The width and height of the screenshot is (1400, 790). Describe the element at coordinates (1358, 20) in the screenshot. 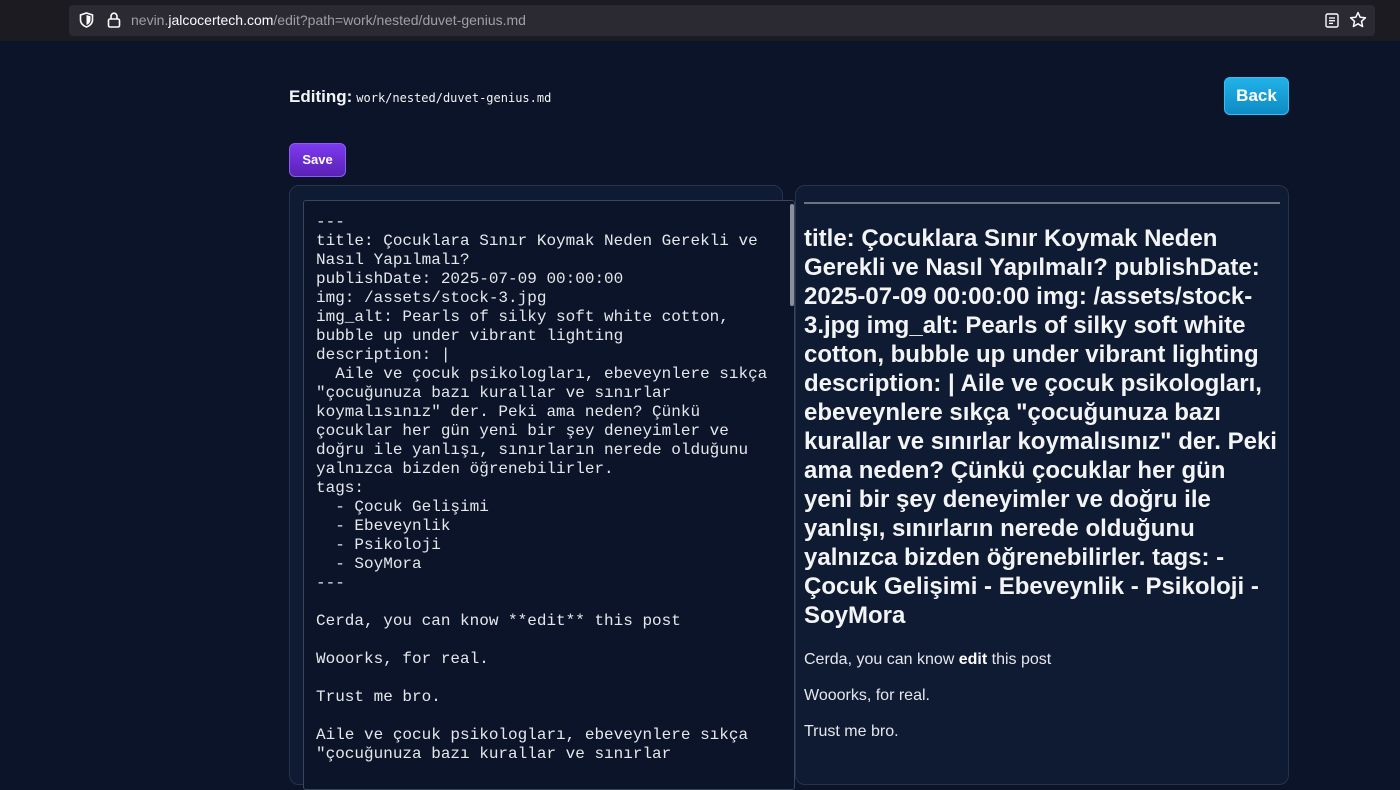

I see `bookmark-star-icon` at that location.